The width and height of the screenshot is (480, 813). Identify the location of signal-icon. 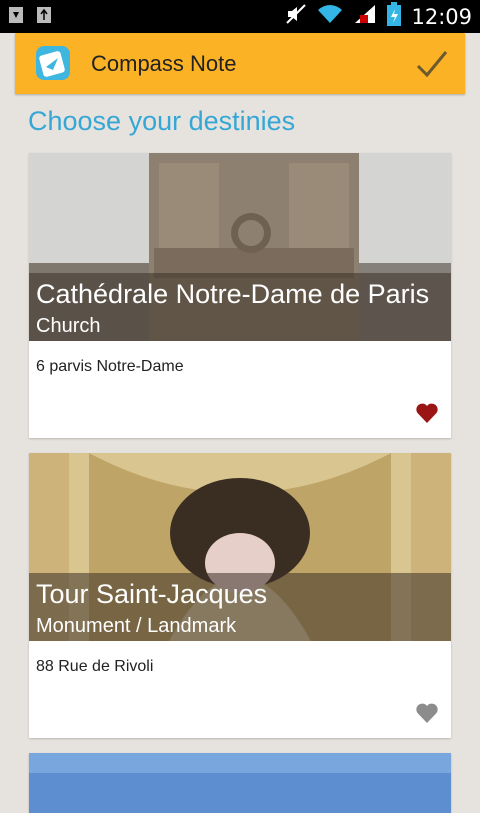
(365, 16).